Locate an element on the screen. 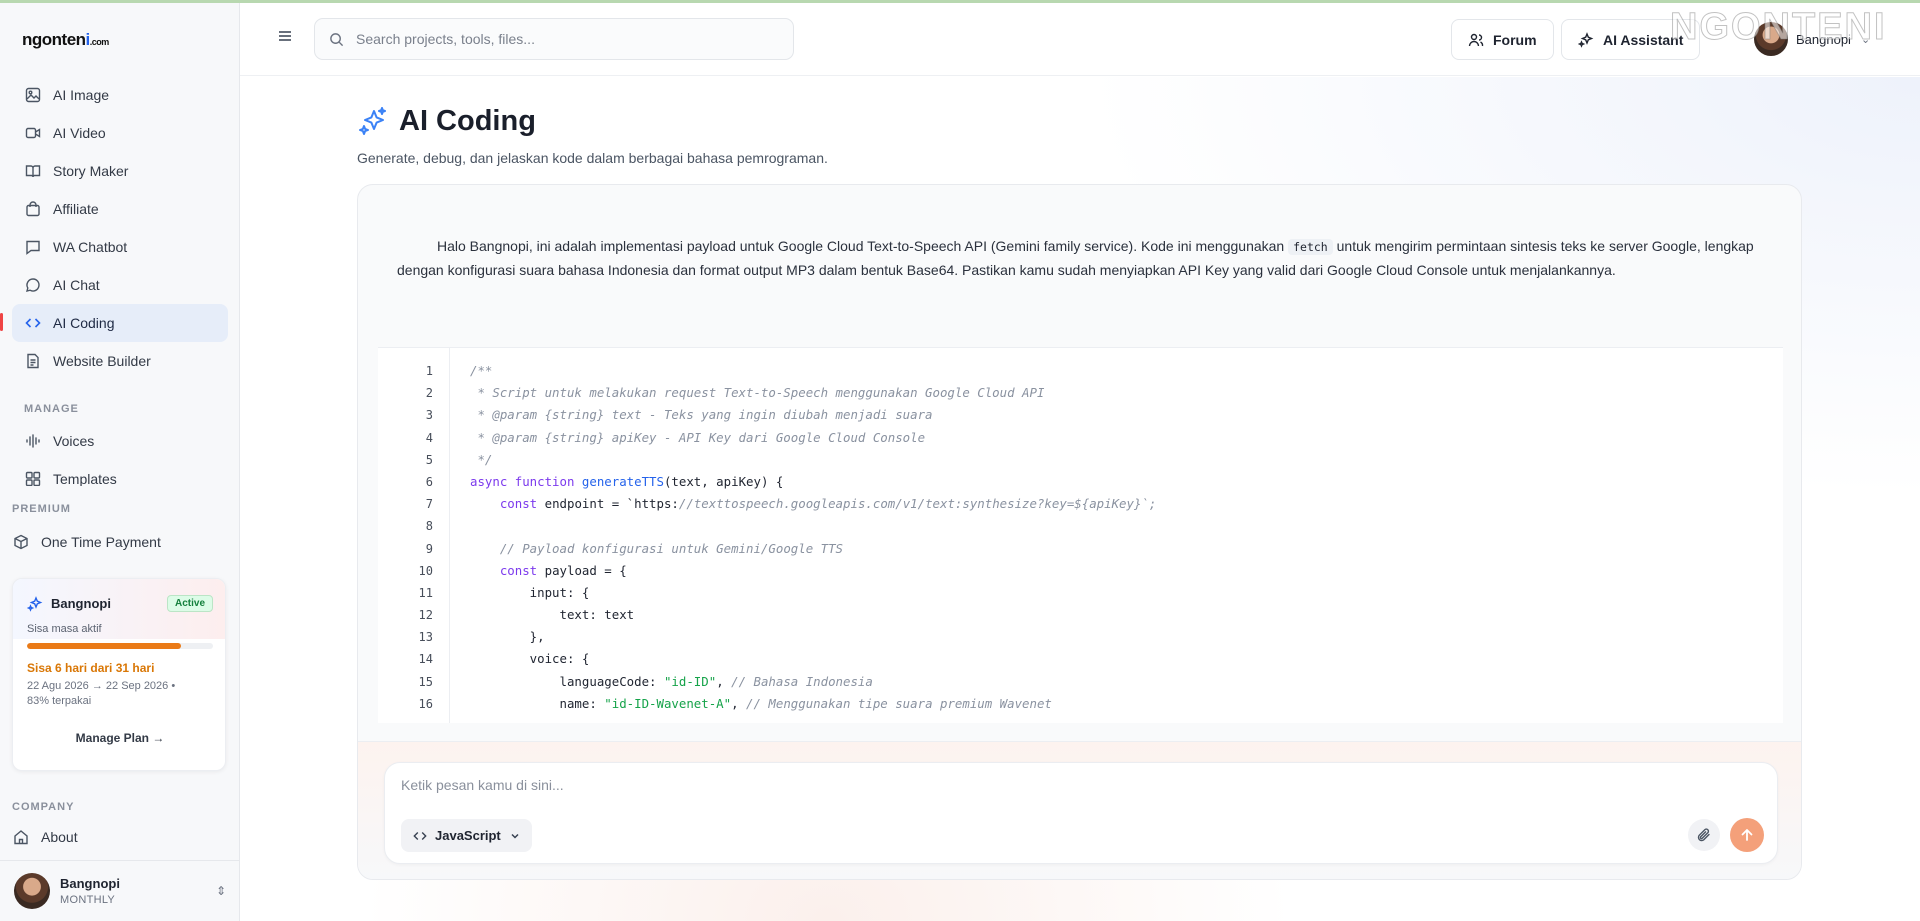  sidebar-item-story-maker: Story Maker is located at coordinates (120, 171).